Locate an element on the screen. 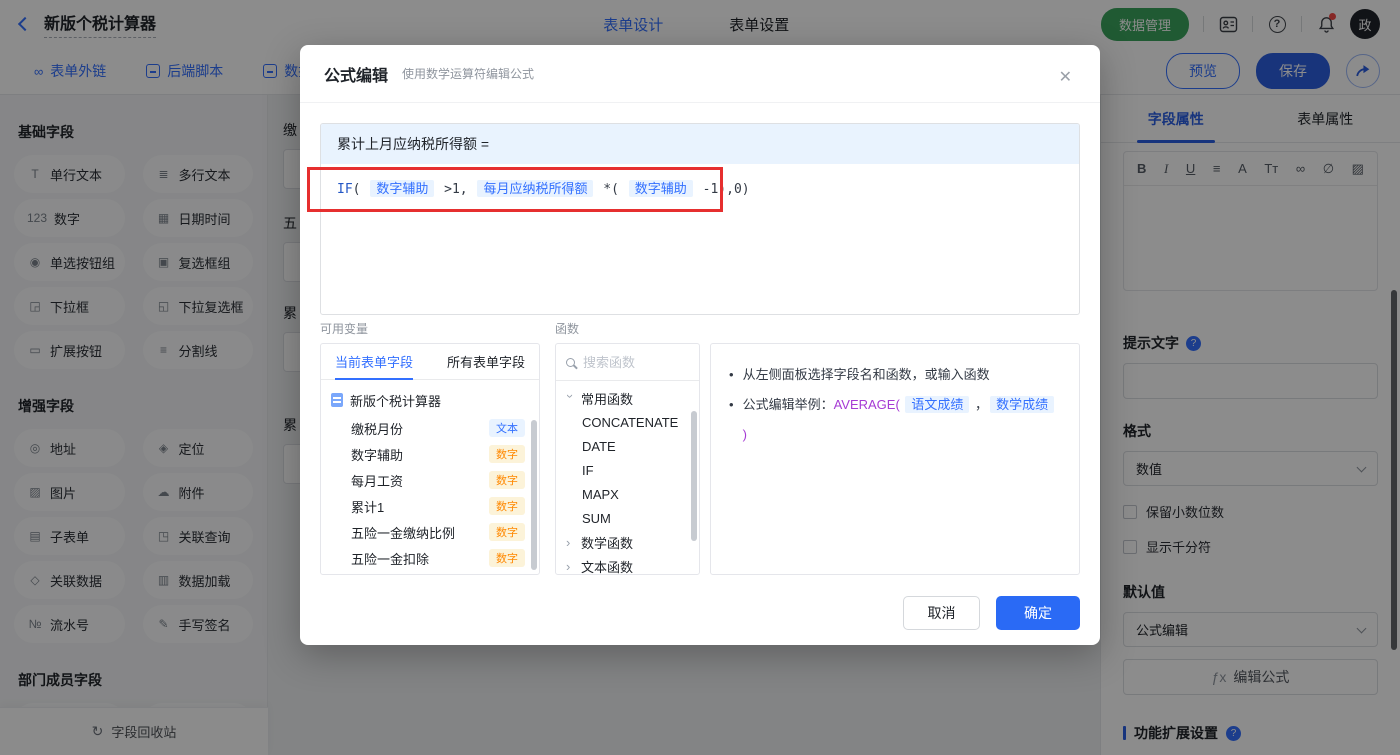 The height and width of the screenshot is (755, 1400). search-icon is located at coordinates (570, 362).